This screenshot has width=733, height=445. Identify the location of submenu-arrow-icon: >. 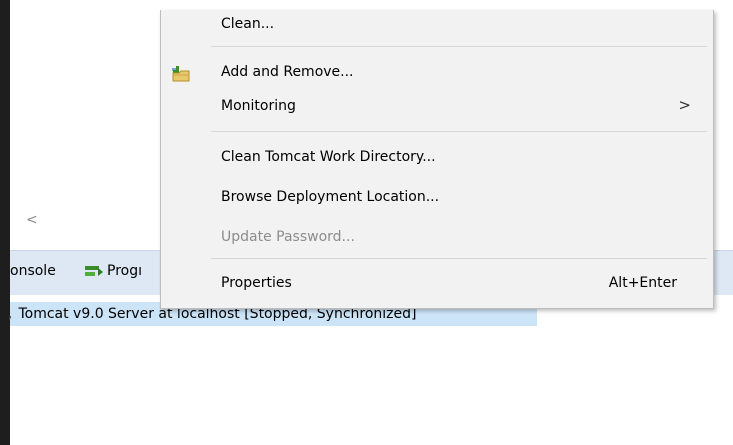
(684, 105).